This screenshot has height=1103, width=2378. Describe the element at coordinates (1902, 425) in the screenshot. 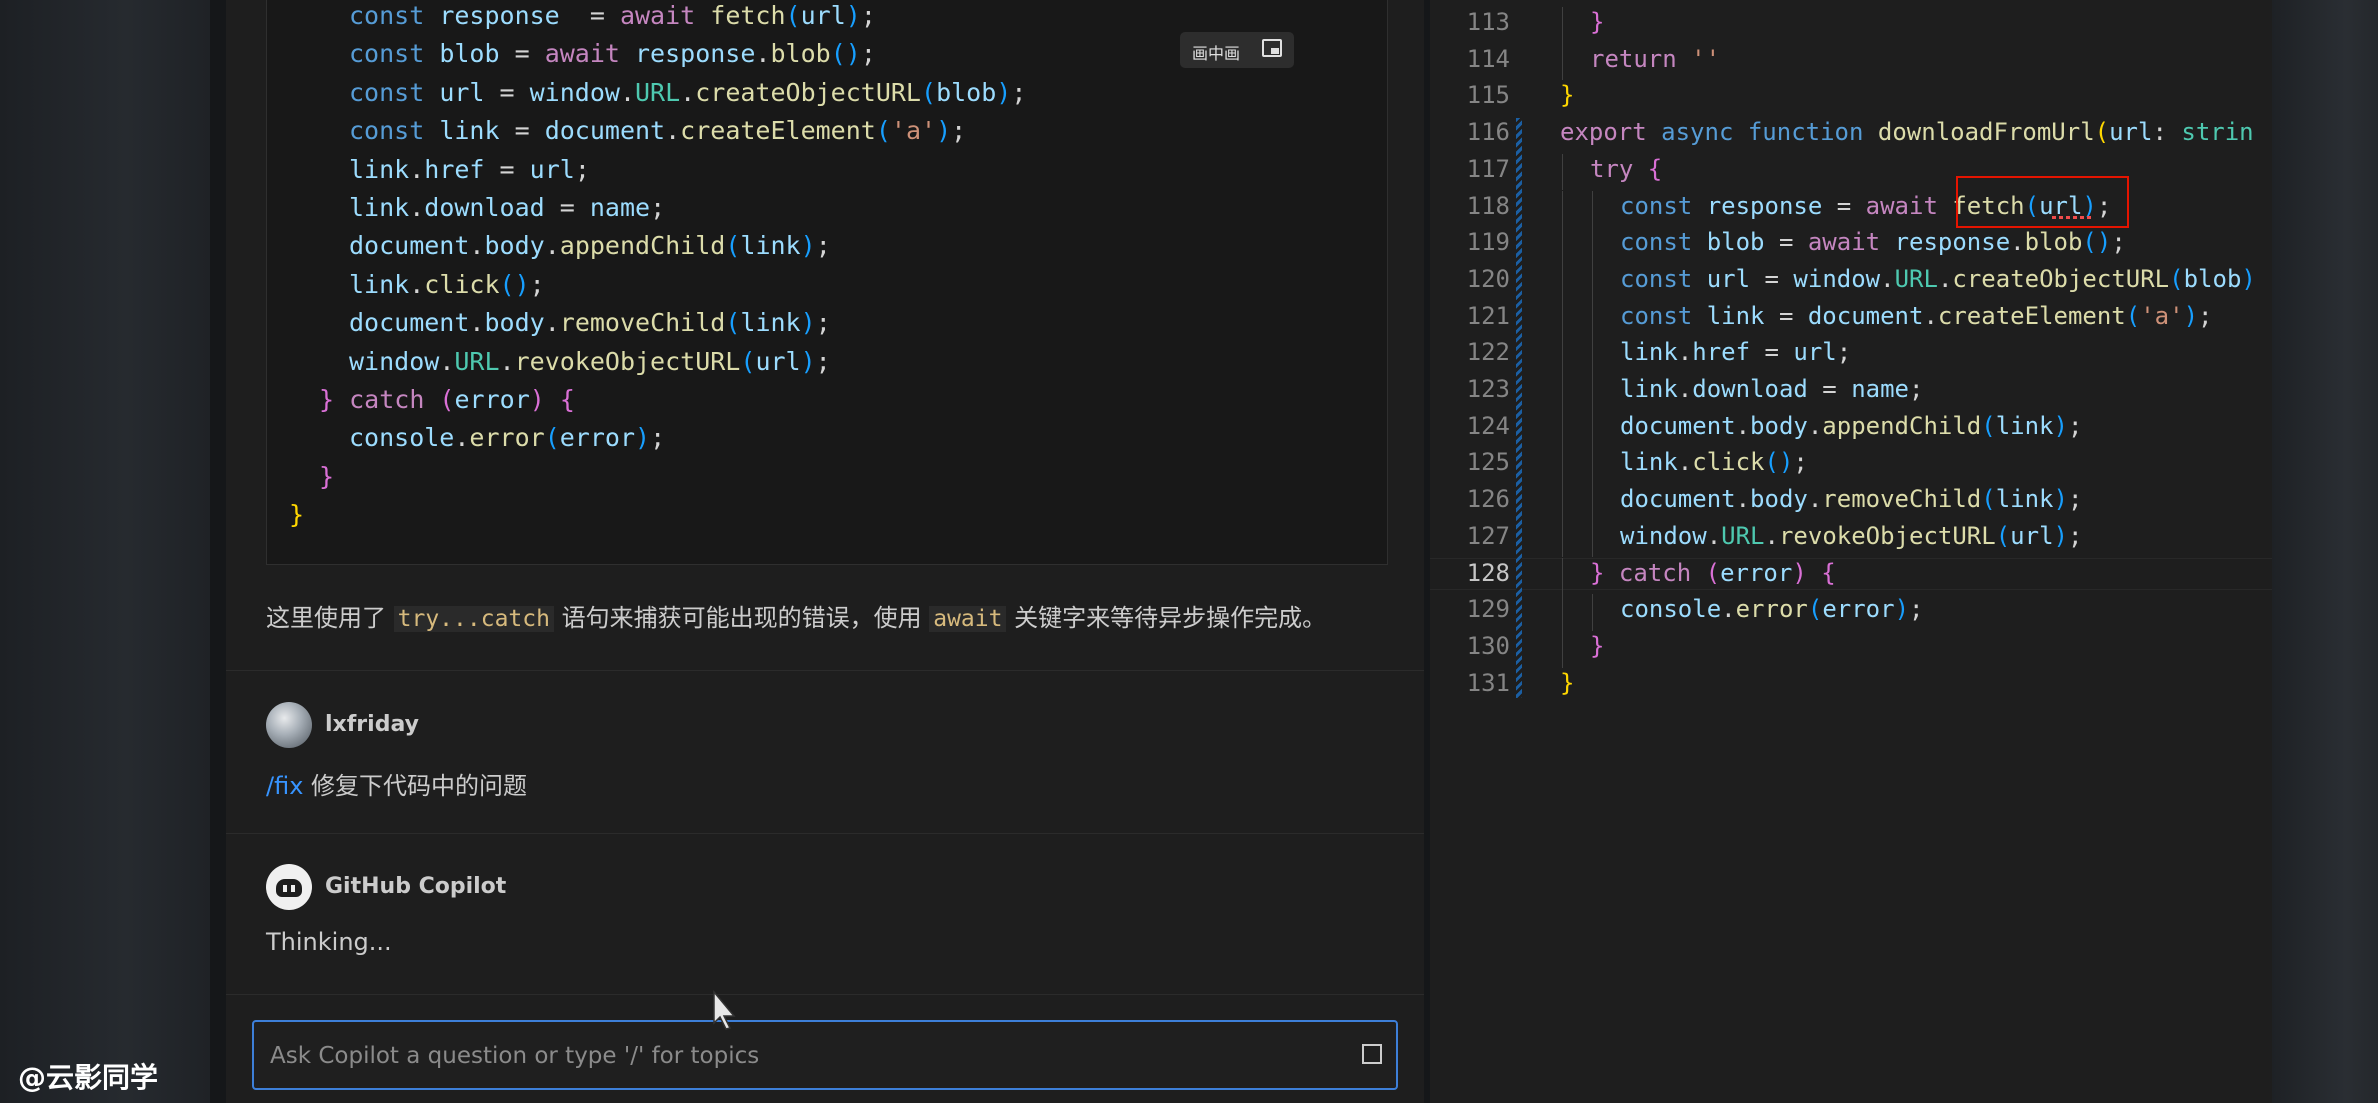

I see `editor-code-token: appendChild` at that location.